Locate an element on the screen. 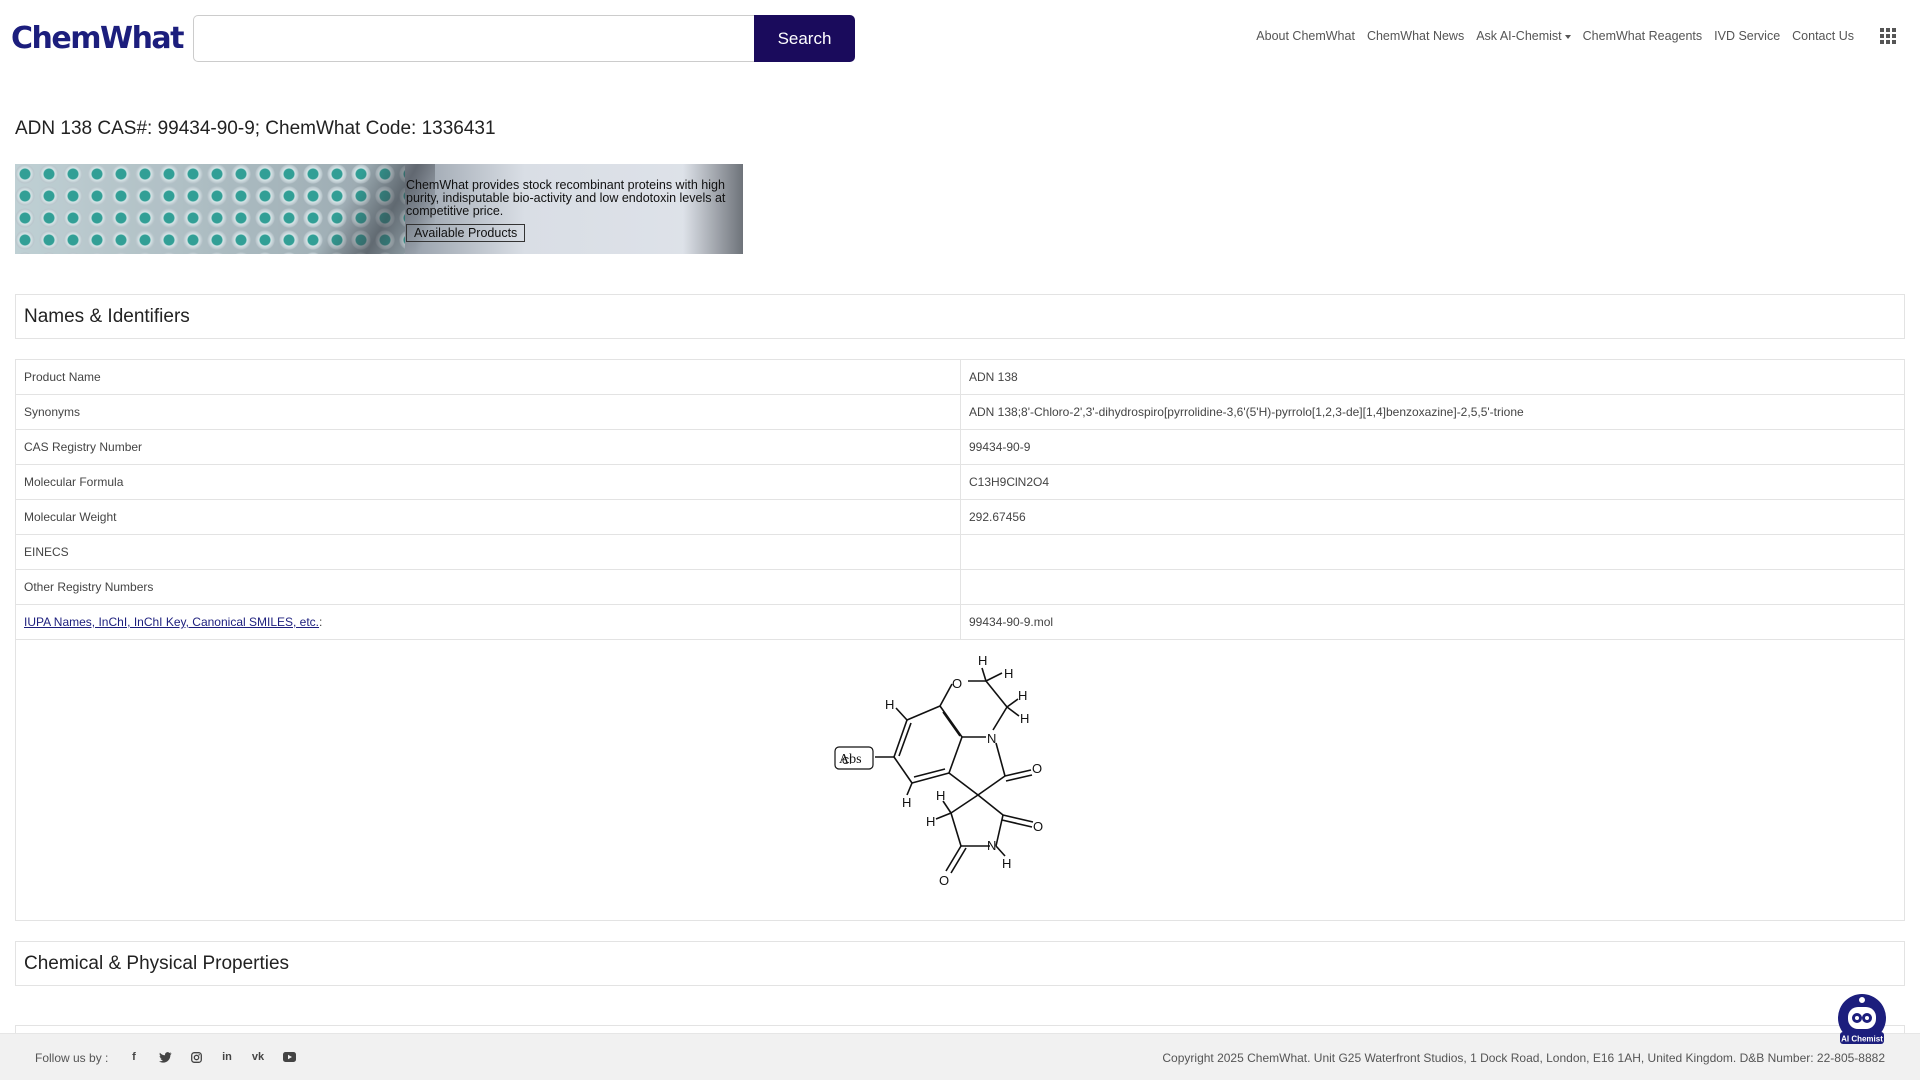 The image size is (1920, 1080). follow-us-label: Follow us by : is located at coordinates (72, 1058).